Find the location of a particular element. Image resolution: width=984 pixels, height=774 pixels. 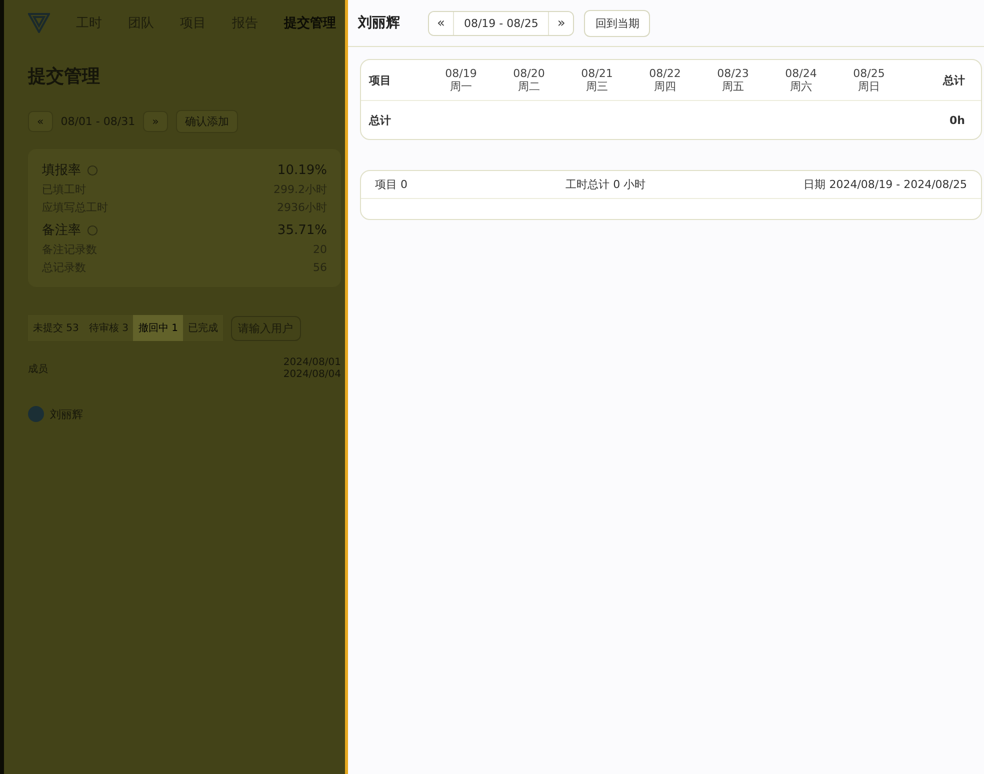

column-header: 08/22 周四 is located at coordinates (665, 80).